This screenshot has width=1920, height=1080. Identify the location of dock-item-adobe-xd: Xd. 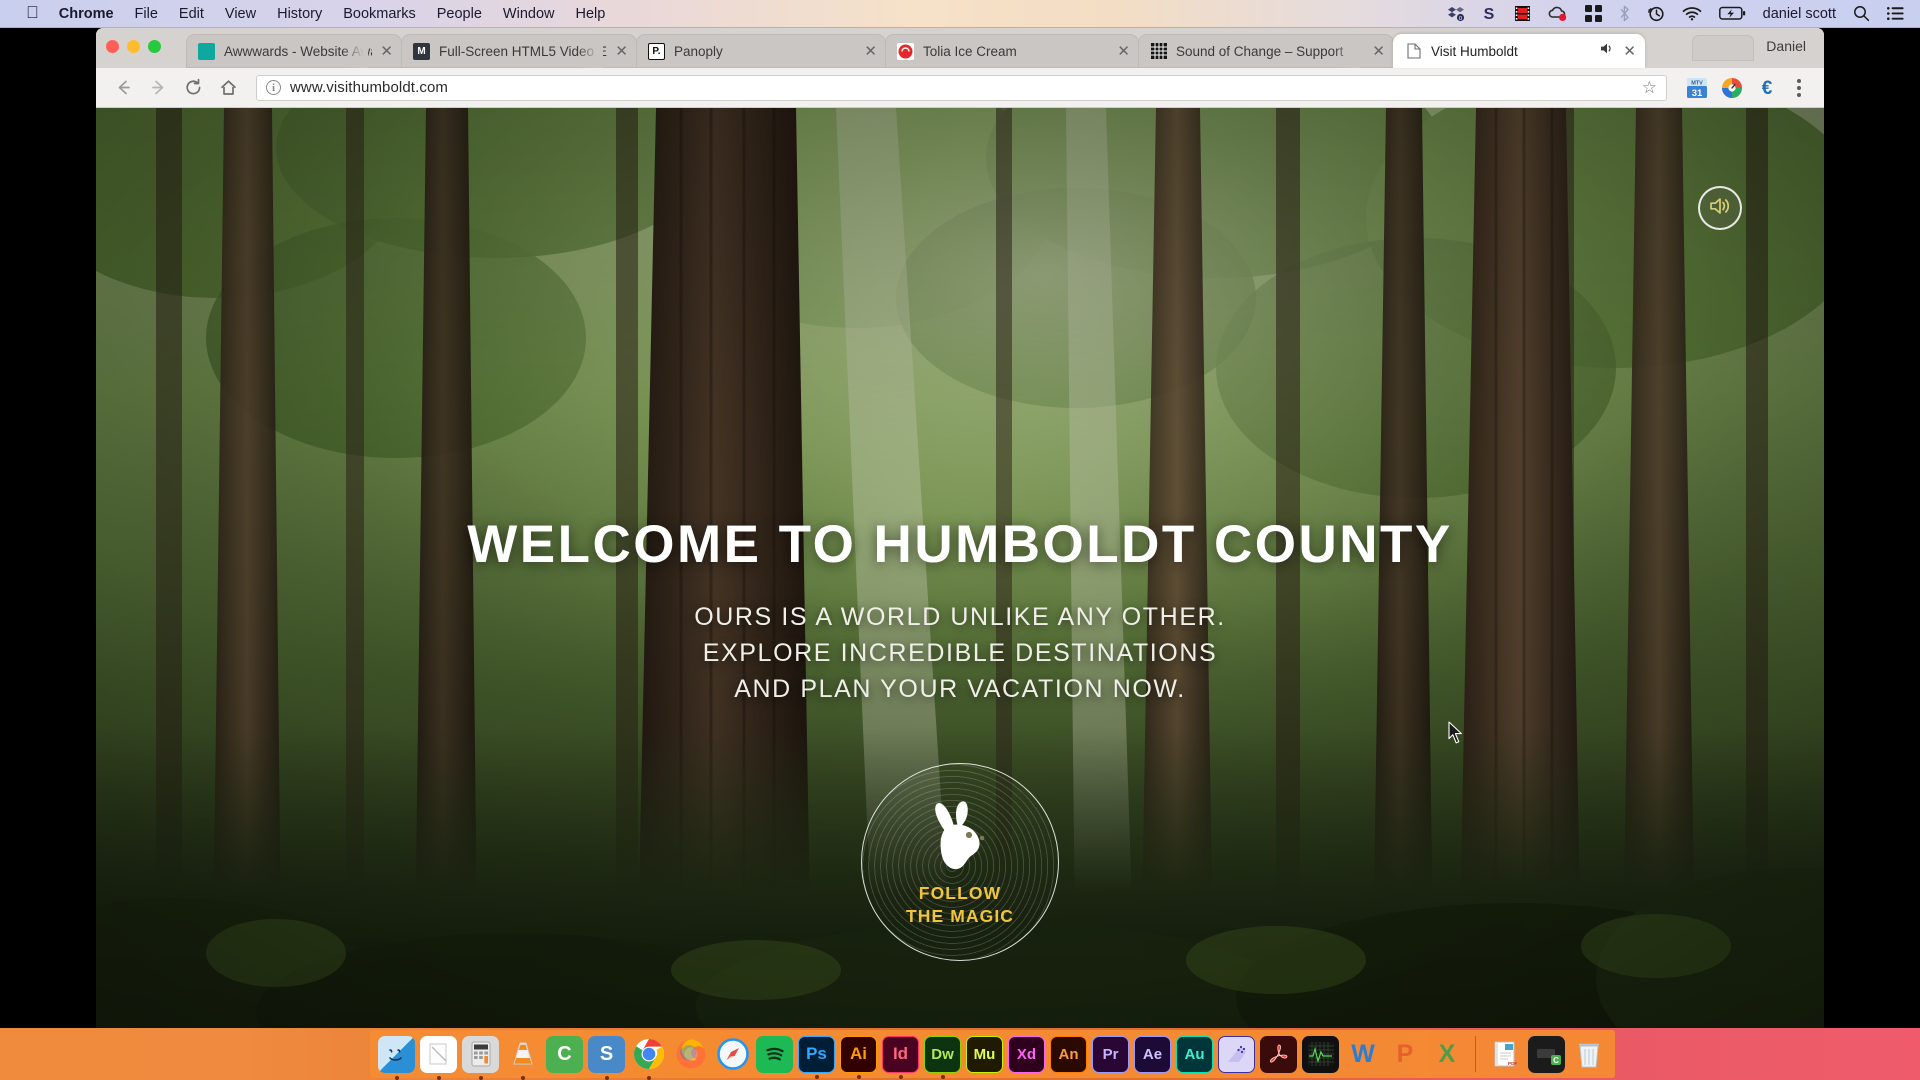
(1026, 1054).